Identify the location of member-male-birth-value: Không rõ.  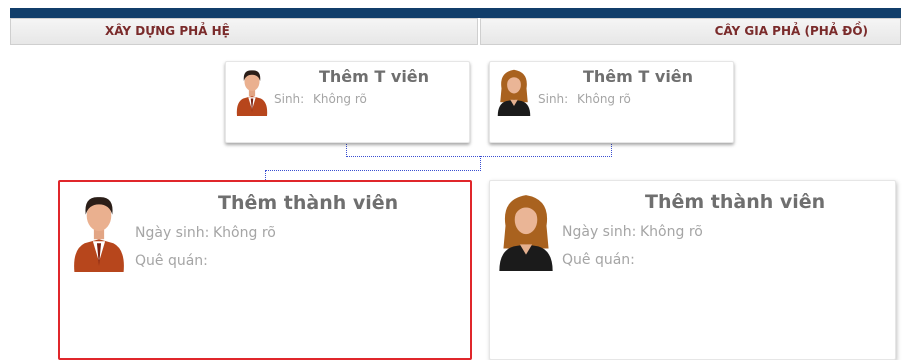
(244, 233).